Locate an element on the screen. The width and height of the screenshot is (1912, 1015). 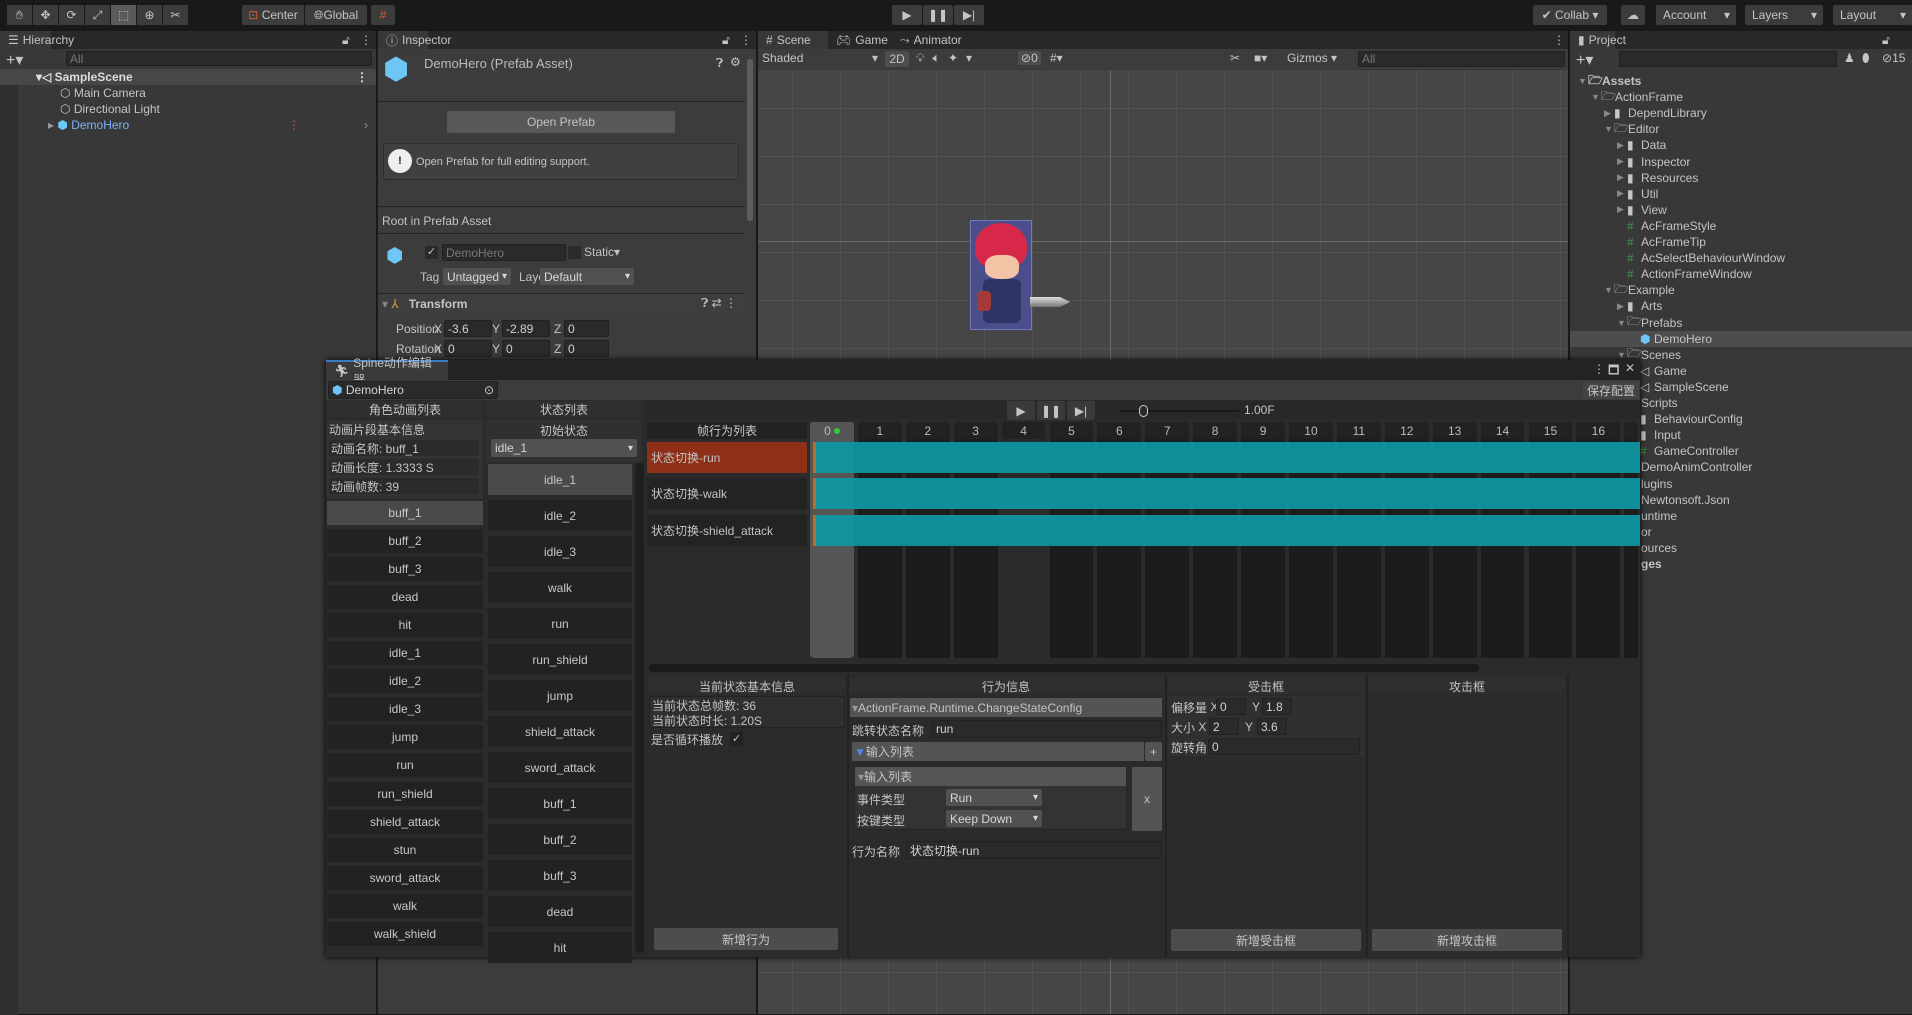
state-item: shield_attack is located at coordinates (560, 731).